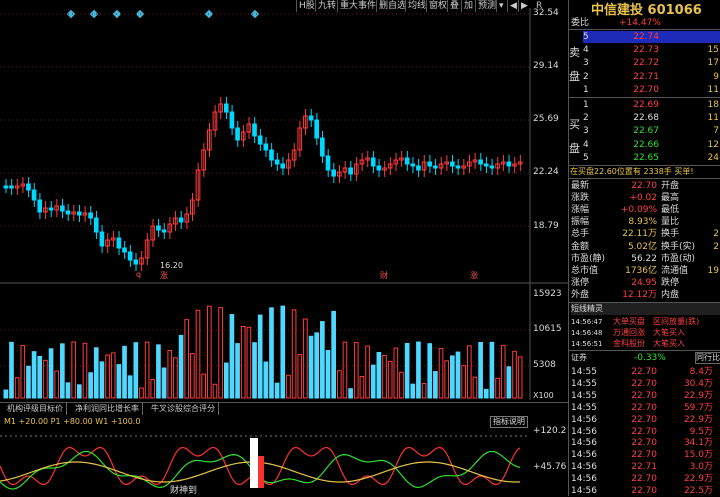 Image resolution: width=720 pixels, height=497 pixels. I want to click on stock-title: 中信建投 601066, so click(646, 10).